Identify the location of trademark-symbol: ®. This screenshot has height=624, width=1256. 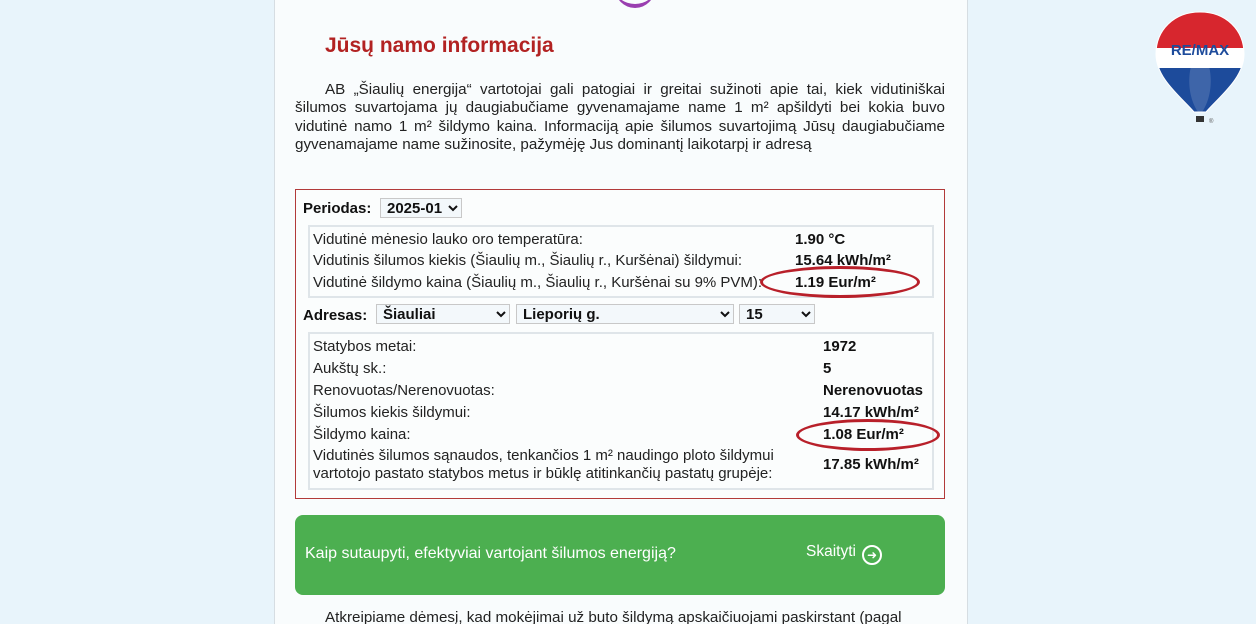
(1211, 121).